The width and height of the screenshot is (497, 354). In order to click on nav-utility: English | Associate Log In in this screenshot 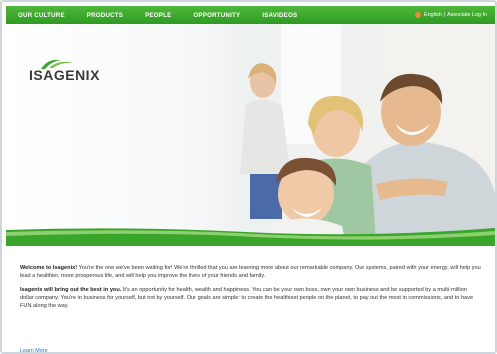, I will do `click(451, 15)`.